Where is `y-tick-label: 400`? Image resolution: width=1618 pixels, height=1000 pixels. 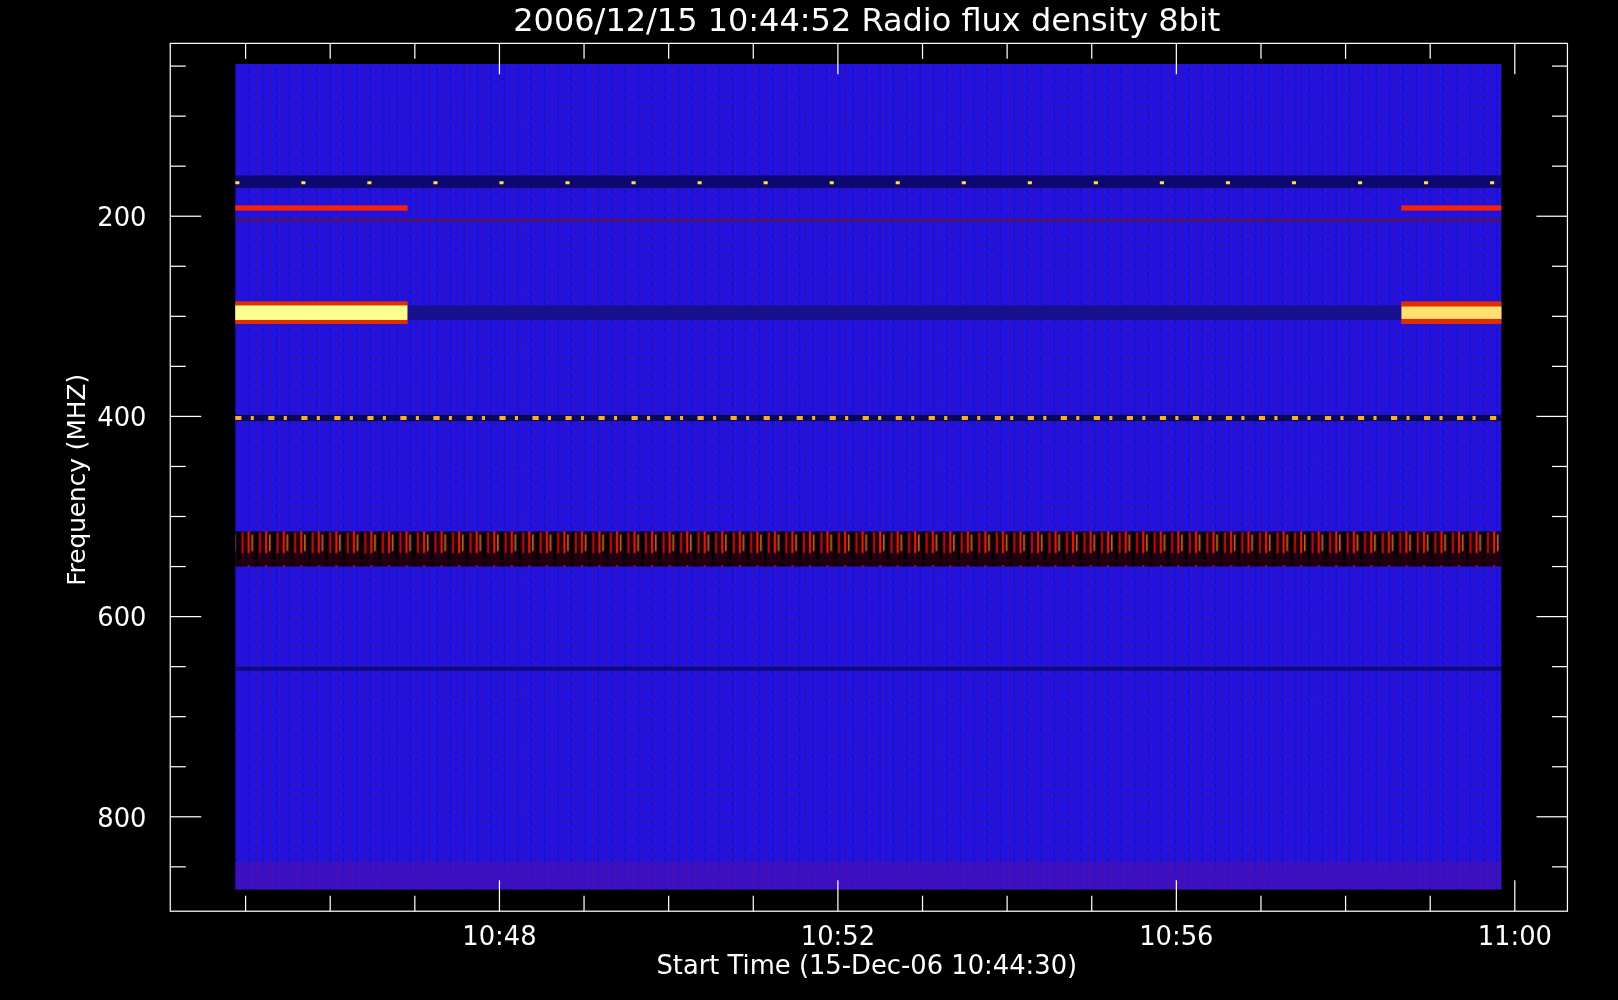
y-tick-label: 400 is located at coordinates (122, 417).